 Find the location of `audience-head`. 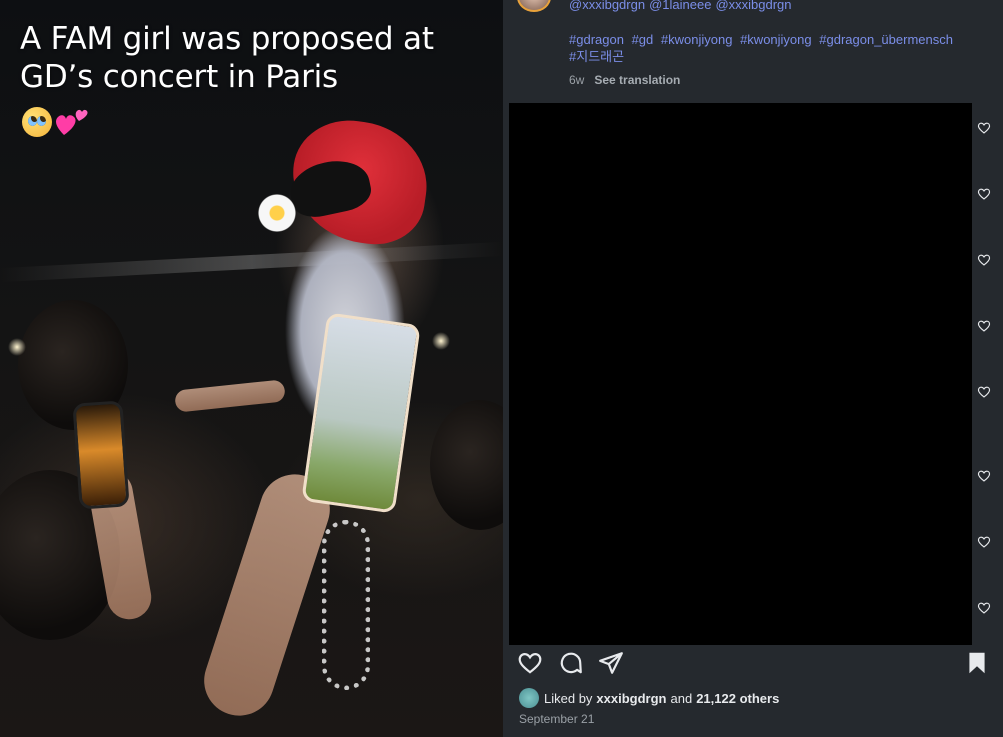

audience-head is located at coordinates (466, 465).